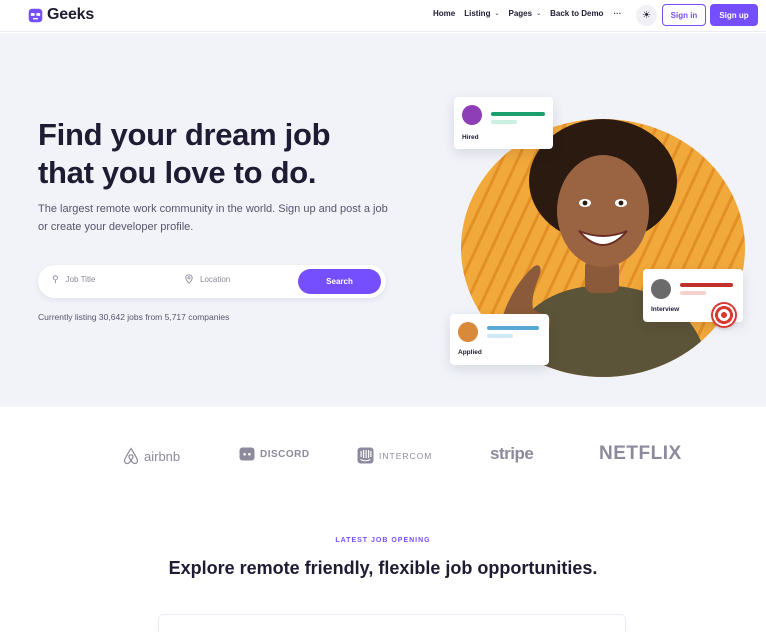 This screenshot has width=766, height=632. What do you see at coordinates (285, 454) in the screenshot?
I see `discord-wordmark: DISCORD` at bounding box center [285, 454].